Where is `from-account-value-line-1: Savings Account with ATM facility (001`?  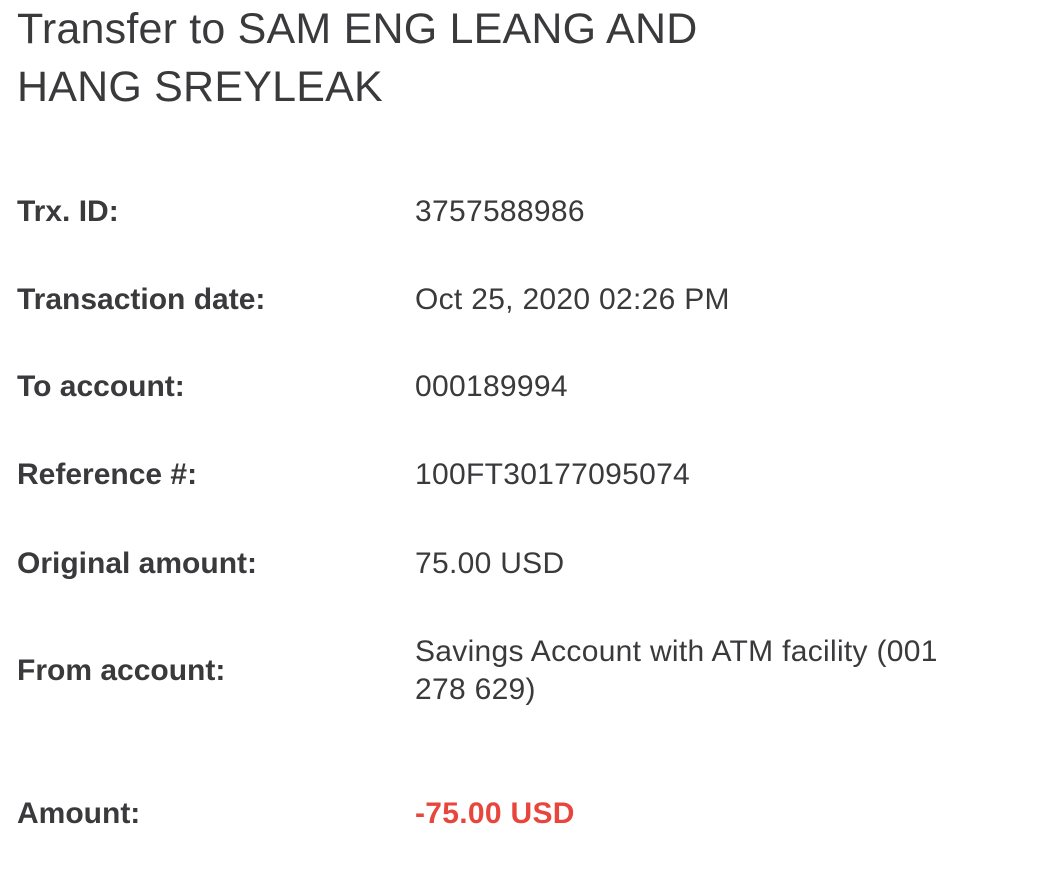
from-account-value-line-1: Savings Account with ATM facility (001 is located at coordinates (676, 651).